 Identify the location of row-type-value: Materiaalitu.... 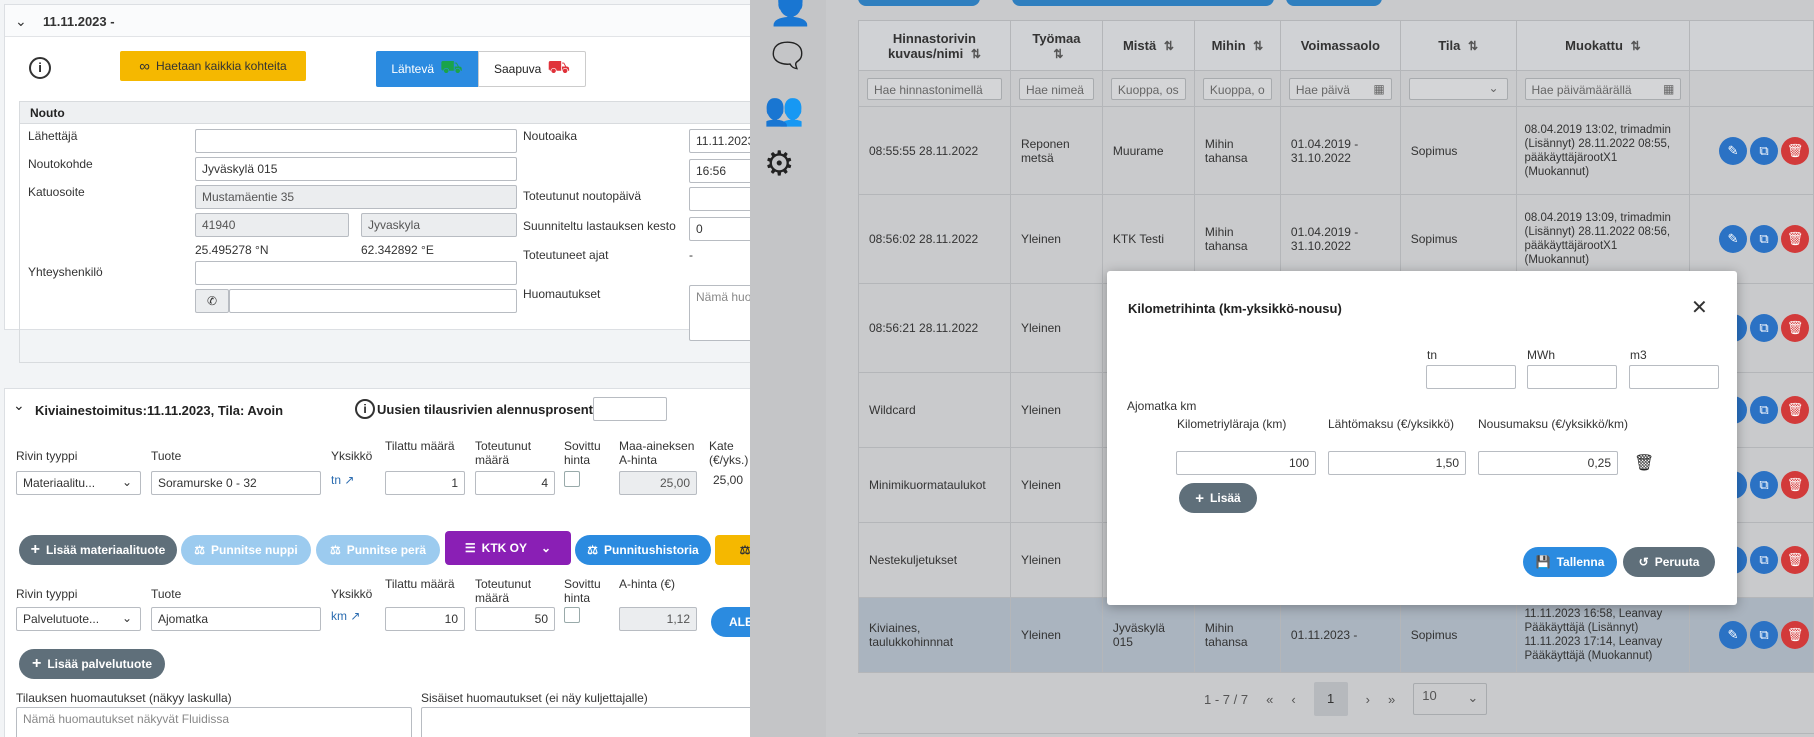
(59, 483).